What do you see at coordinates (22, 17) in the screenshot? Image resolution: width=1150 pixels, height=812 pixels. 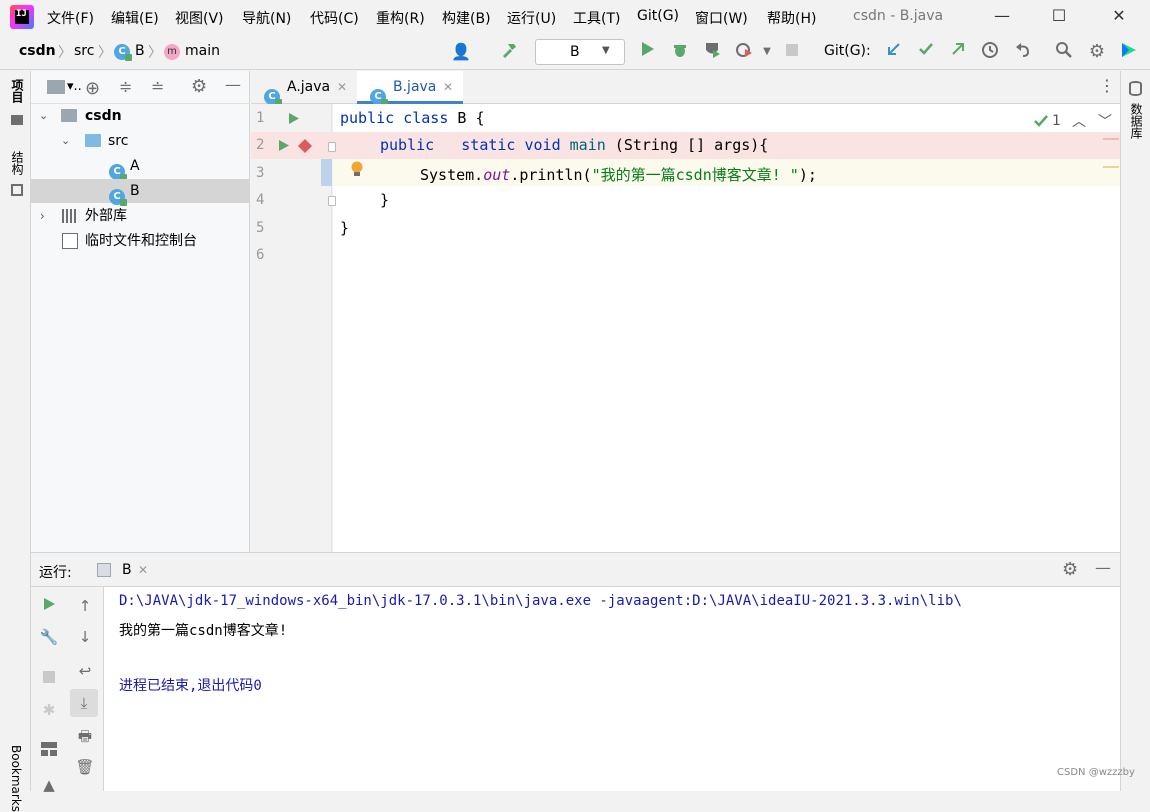 I see `intellij-logo-icon: IJ` at bounding box center [22, 17].